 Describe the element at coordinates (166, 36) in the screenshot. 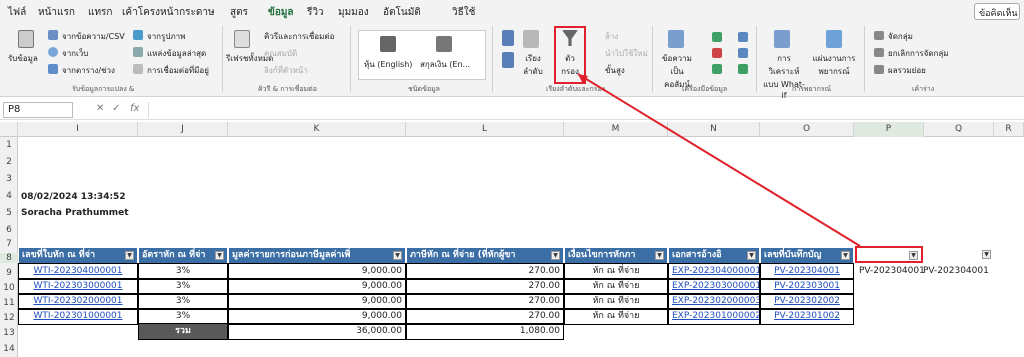

I see `from-picture-button: จากรูปภาพ` at that location.